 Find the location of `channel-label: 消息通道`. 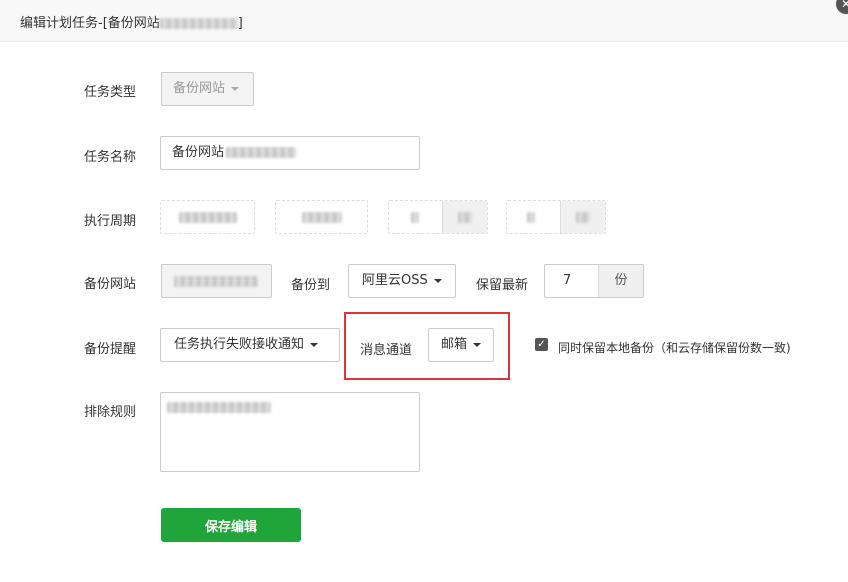

channel-label: 消息通道 is located at coordinates (386, 350).